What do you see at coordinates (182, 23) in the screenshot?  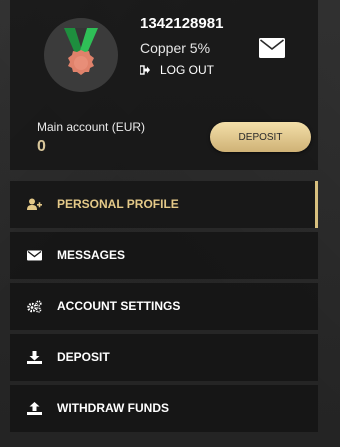 I see `user-id: 1342128981` at bounding box center [182, 23].